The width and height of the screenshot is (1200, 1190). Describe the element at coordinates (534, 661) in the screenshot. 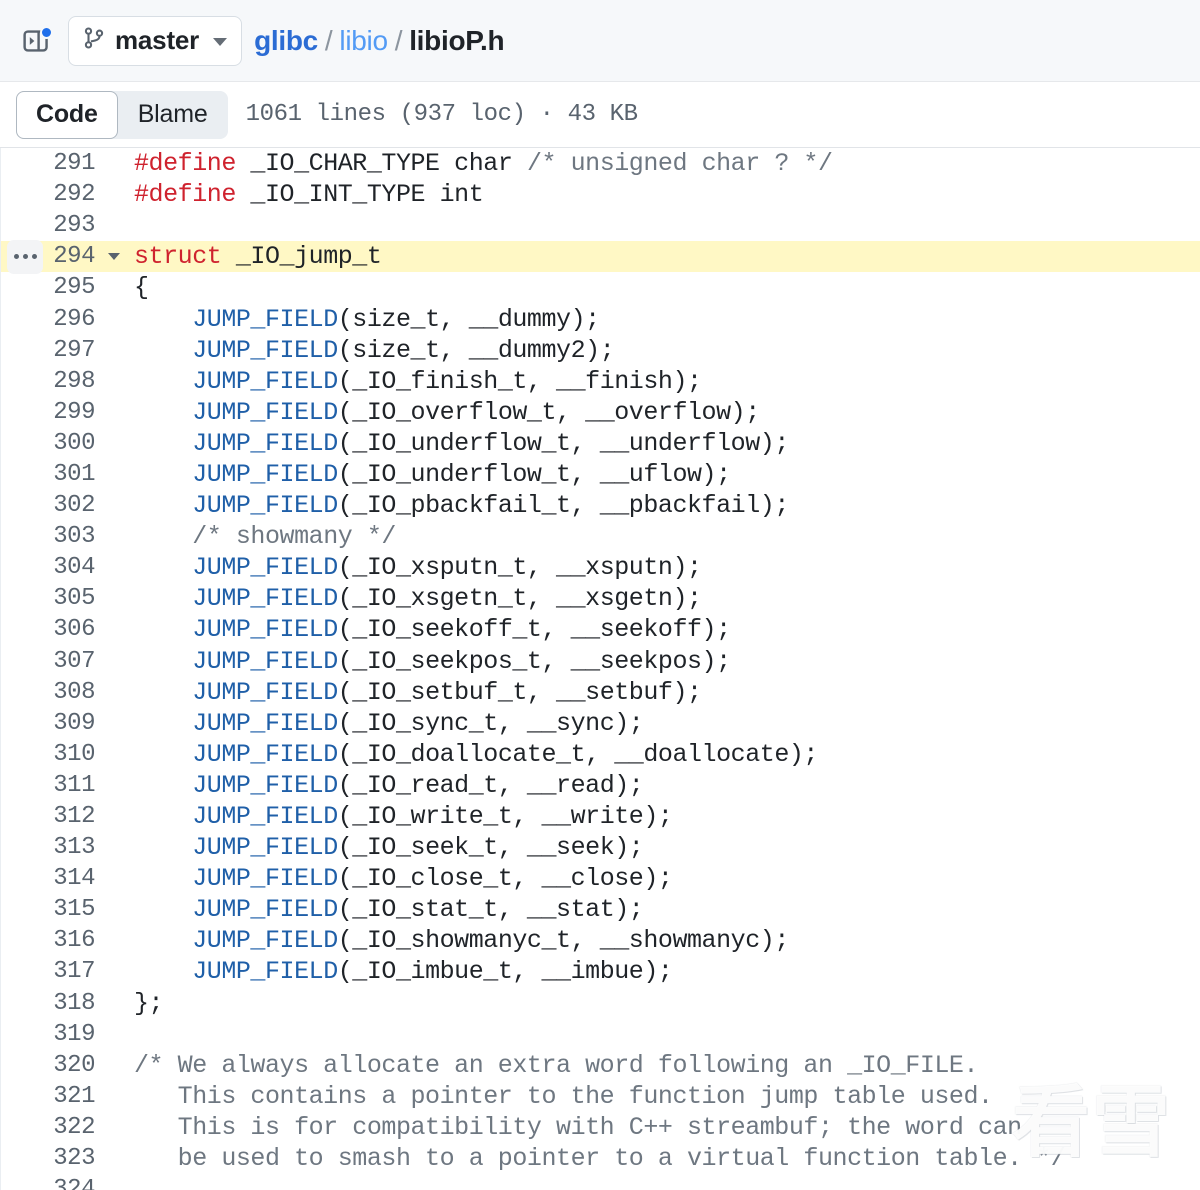

I see `code-token: (_IO_seekpos_t, __seekpos);` at that location.